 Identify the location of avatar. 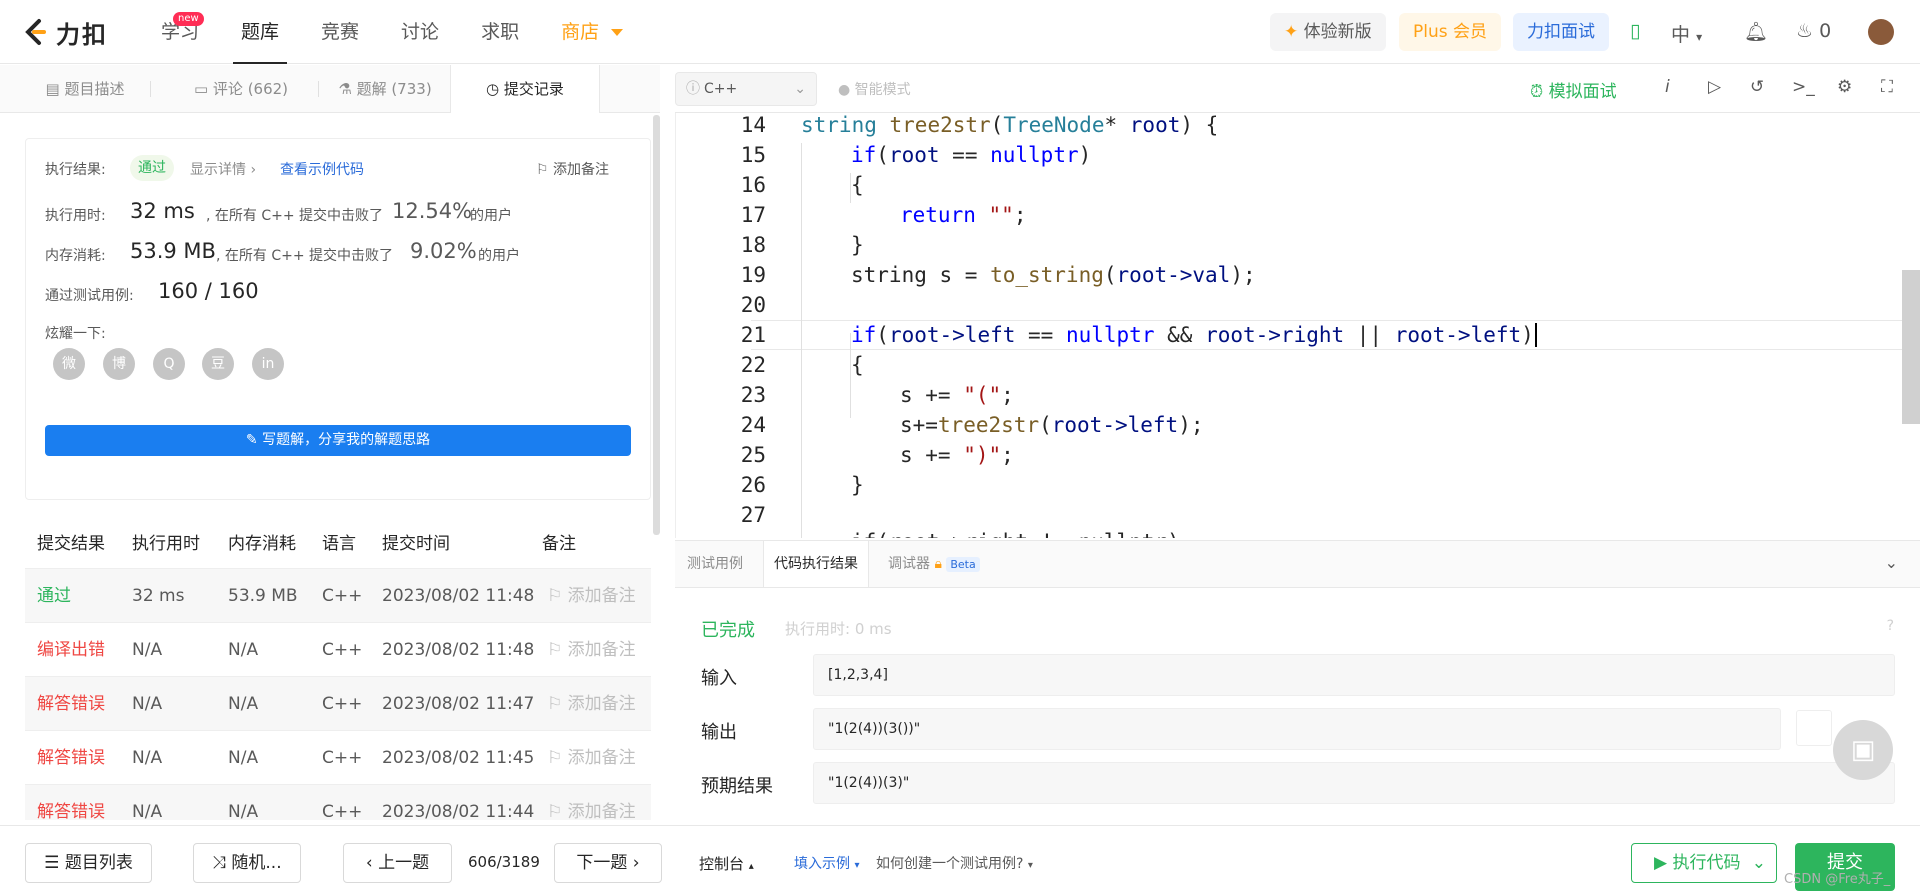
(1881, 32).